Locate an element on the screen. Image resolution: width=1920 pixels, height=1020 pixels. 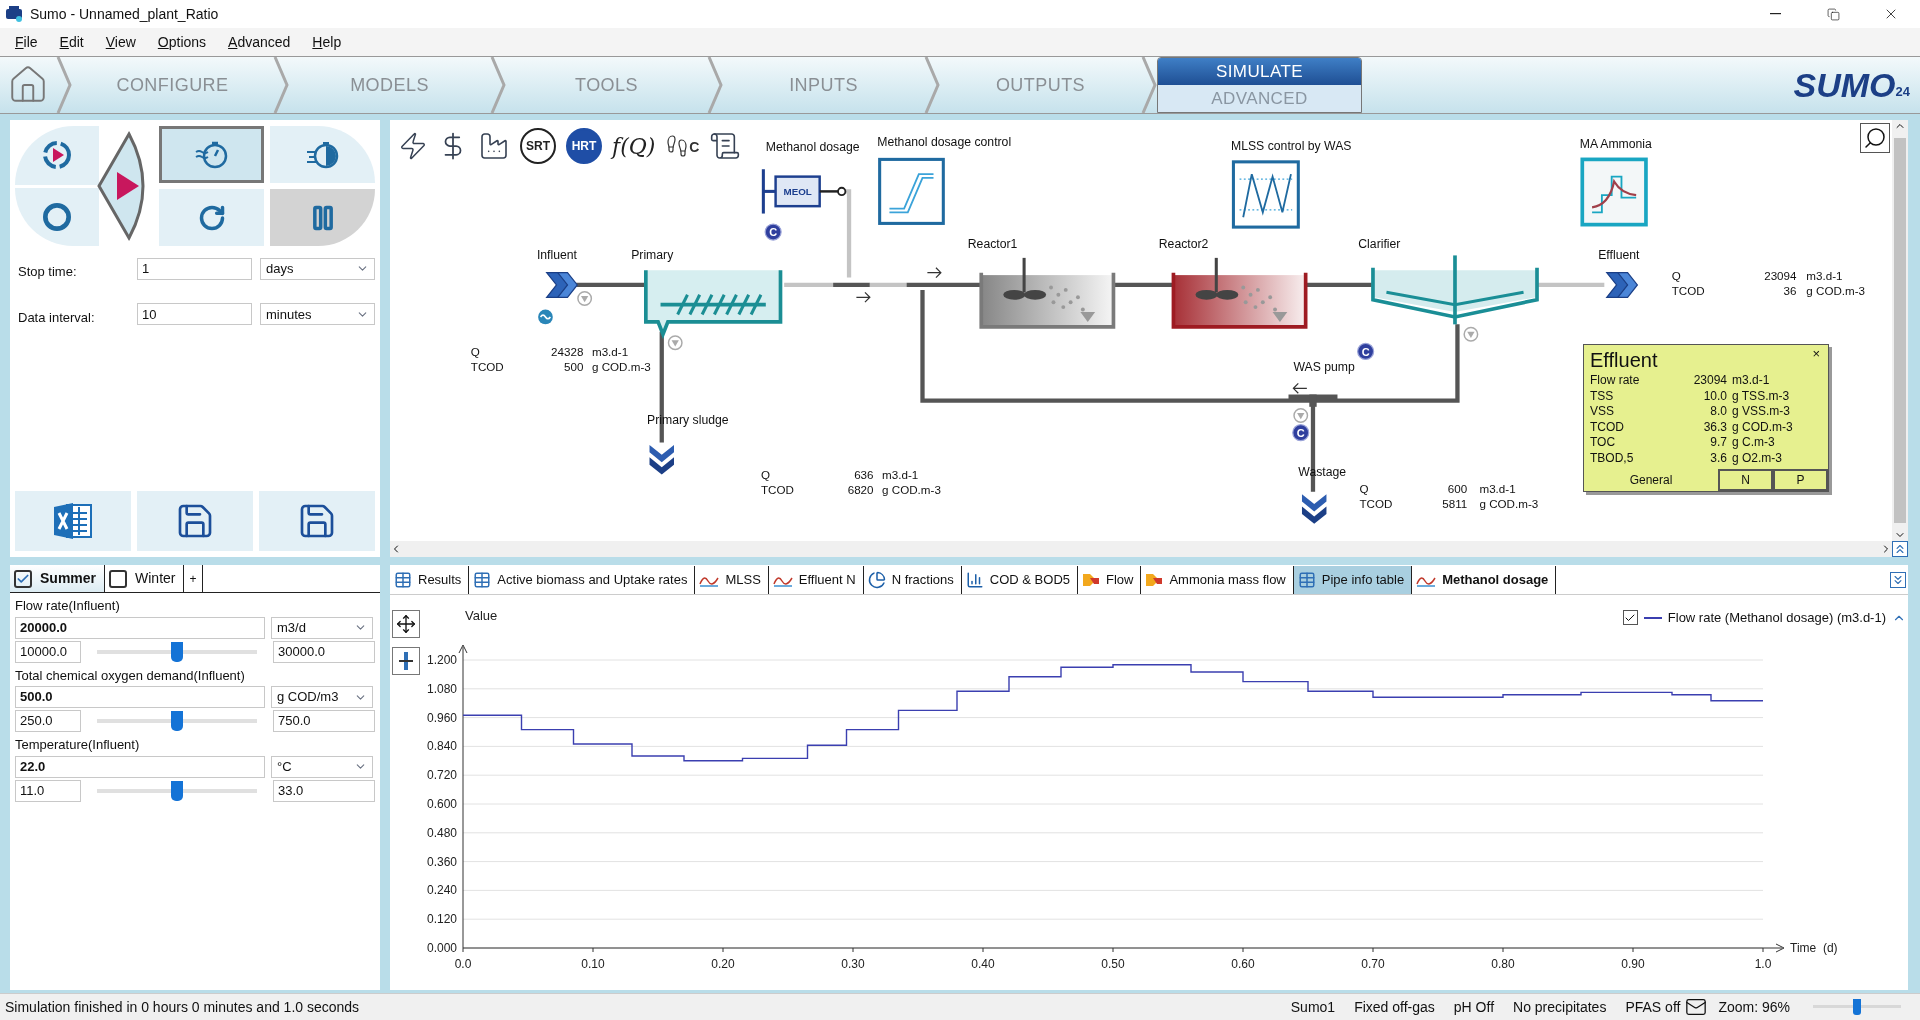
steady-state-button is located at coordinates (57, 155).